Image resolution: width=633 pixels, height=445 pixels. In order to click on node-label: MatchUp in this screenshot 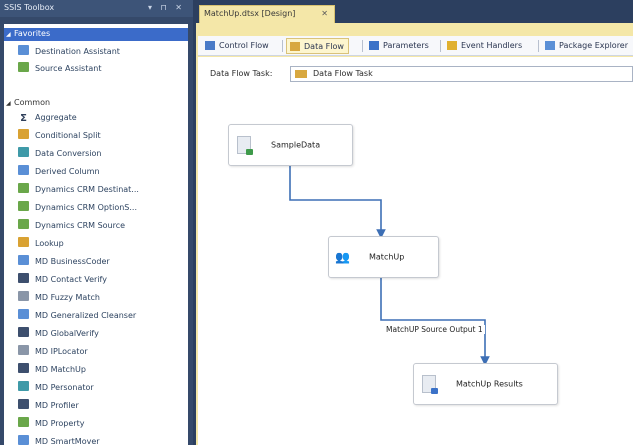, I will do `click(387, 257)`.